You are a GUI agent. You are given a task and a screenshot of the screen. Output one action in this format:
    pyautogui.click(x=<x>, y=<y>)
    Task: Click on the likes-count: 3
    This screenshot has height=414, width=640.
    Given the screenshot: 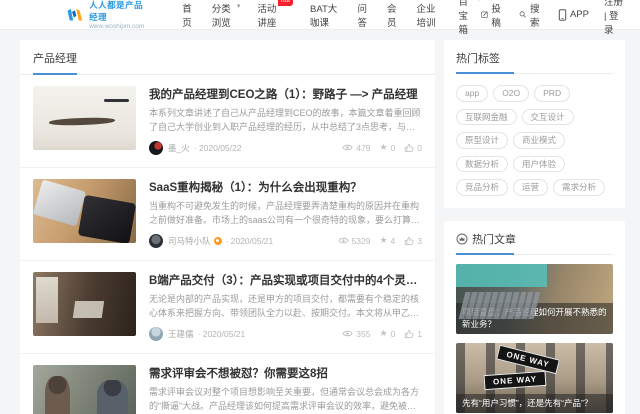 What is the action you would take?
    pyautogui.click(x=413, y=241)
    